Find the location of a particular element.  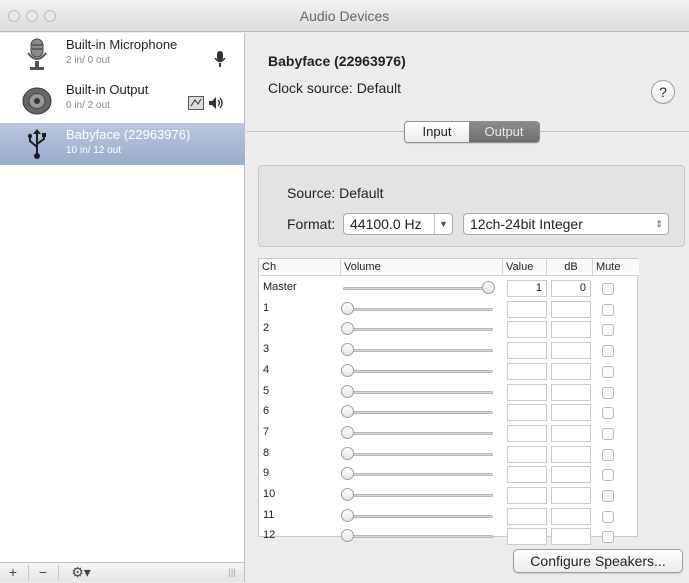

bit-format-popup: 12ch-24bit Integer ⇕ is located at coordinates (566, 224).